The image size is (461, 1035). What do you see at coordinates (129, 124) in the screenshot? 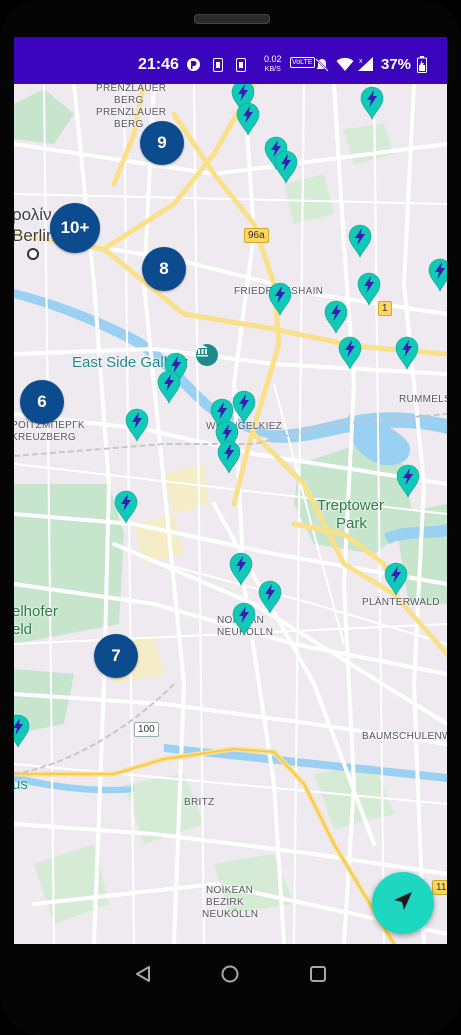
I see `map-label-berg-2: BERG` at bounding box center [129, 124].